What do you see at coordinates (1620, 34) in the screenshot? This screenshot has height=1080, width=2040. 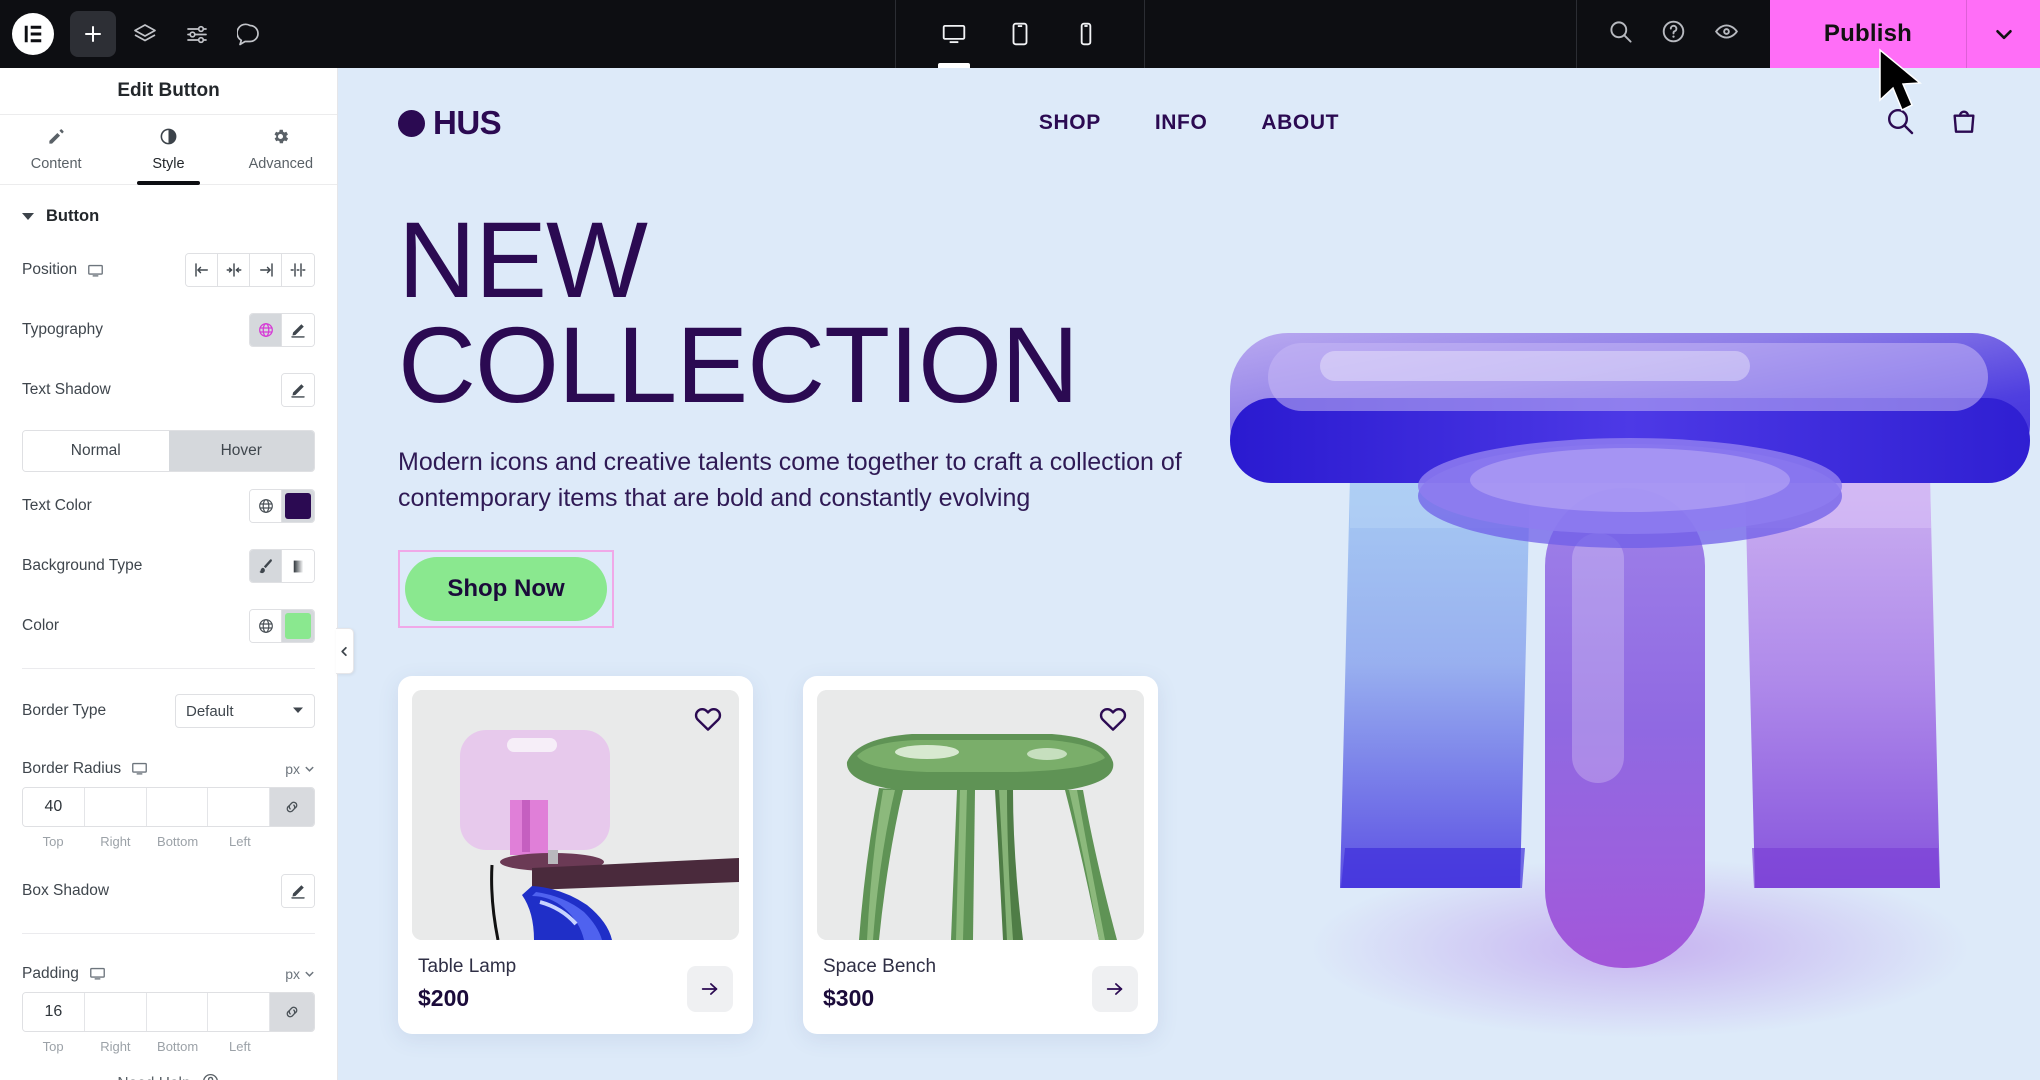 I see `search-icon` at bounding box center [1620, 34].